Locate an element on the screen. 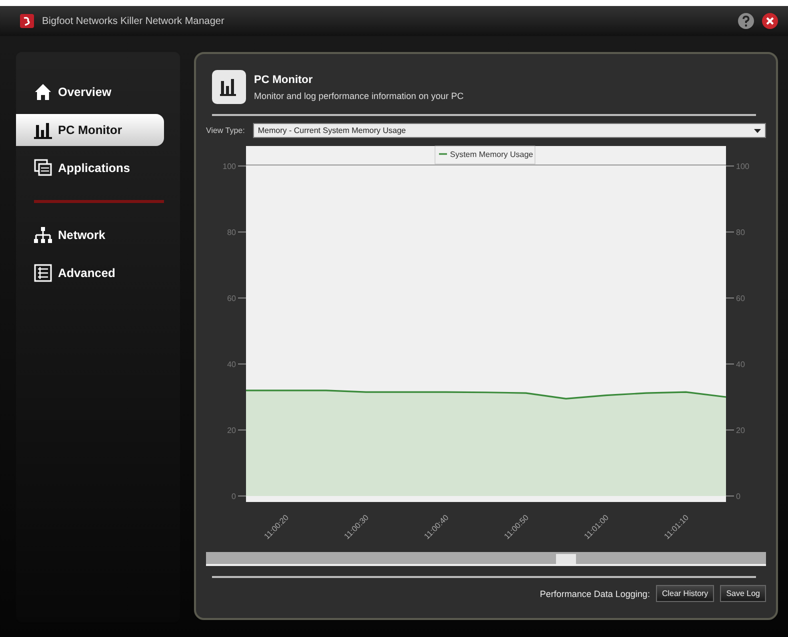  y-tick-label: 80 is located at coordinates (232, 232).